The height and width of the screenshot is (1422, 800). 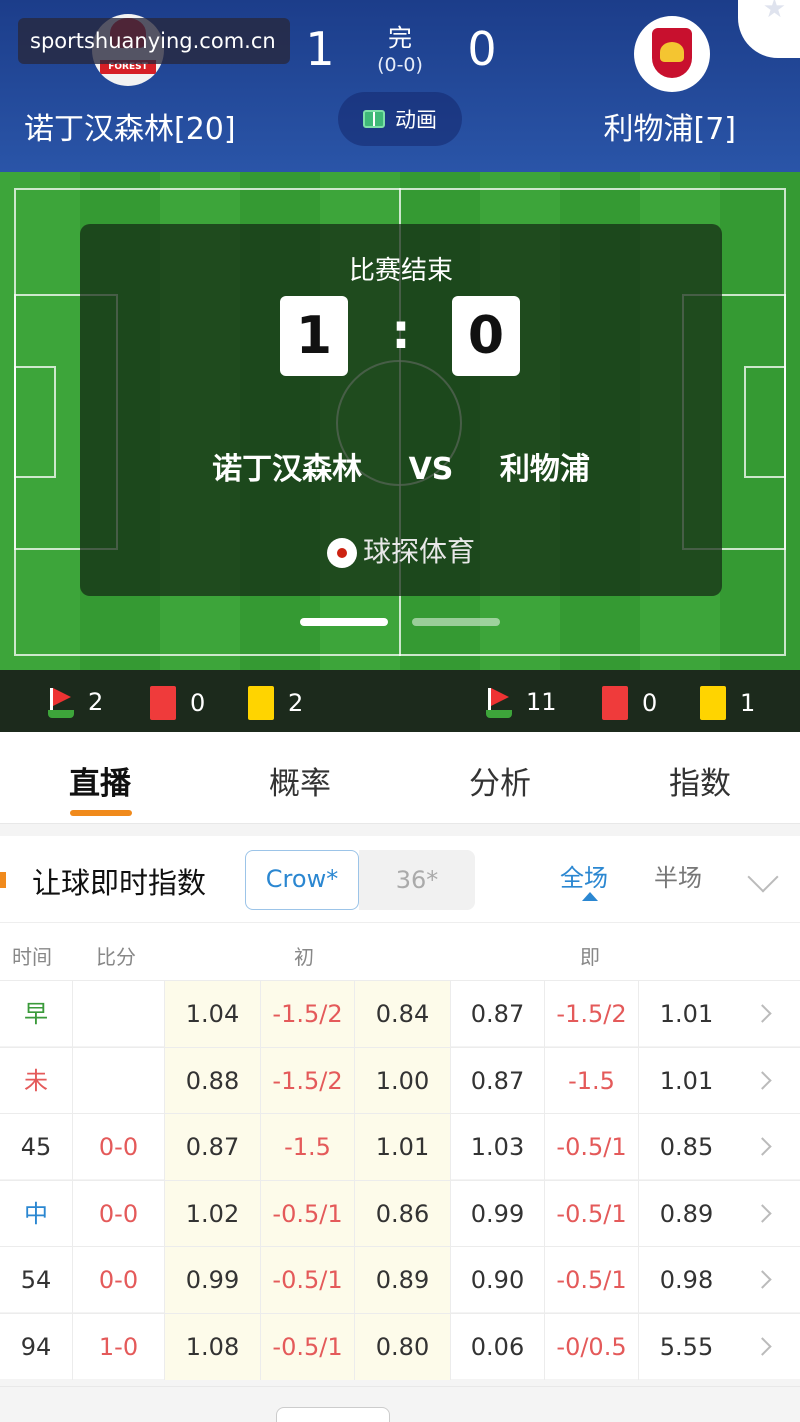 What do you see at coordinates (212, 1213) in the screenshot?
I see `cell-o1: 1.02` at bounding box center [212, 1213].